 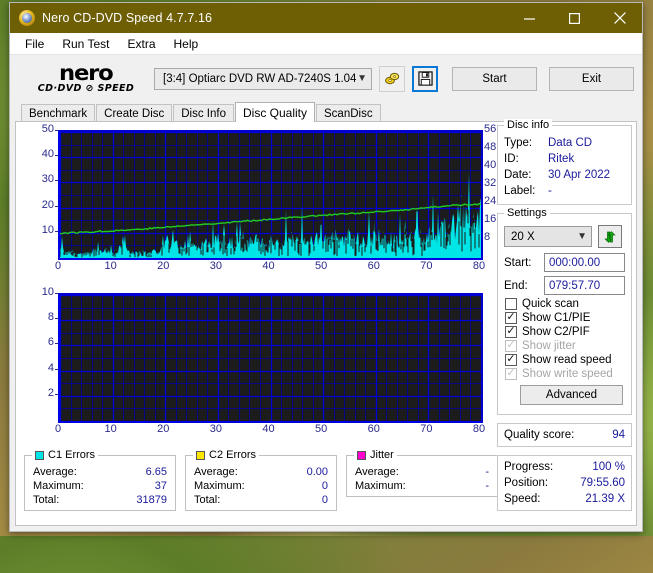 What do you see at coordinates (550, 191) in the screenshot?
I see `row-value: -` at bounding box center [550, 191].